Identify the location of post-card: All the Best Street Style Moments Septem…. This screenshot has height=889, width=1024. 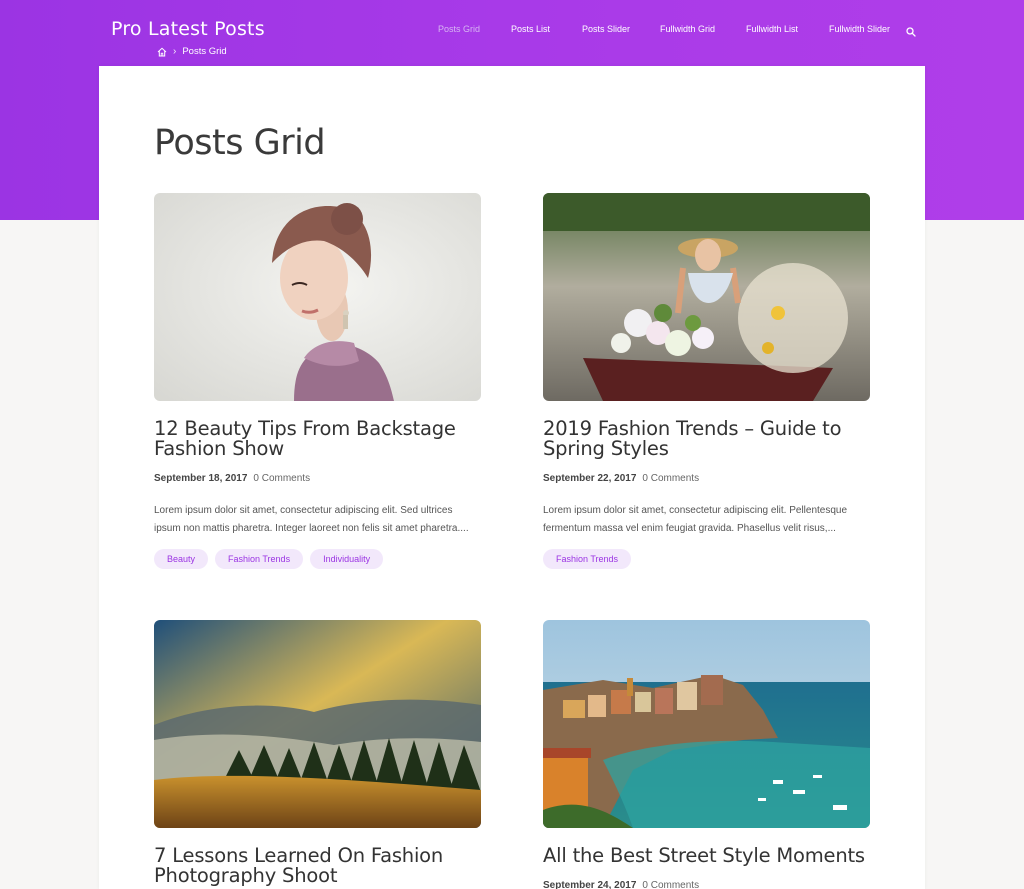
(706, 754).